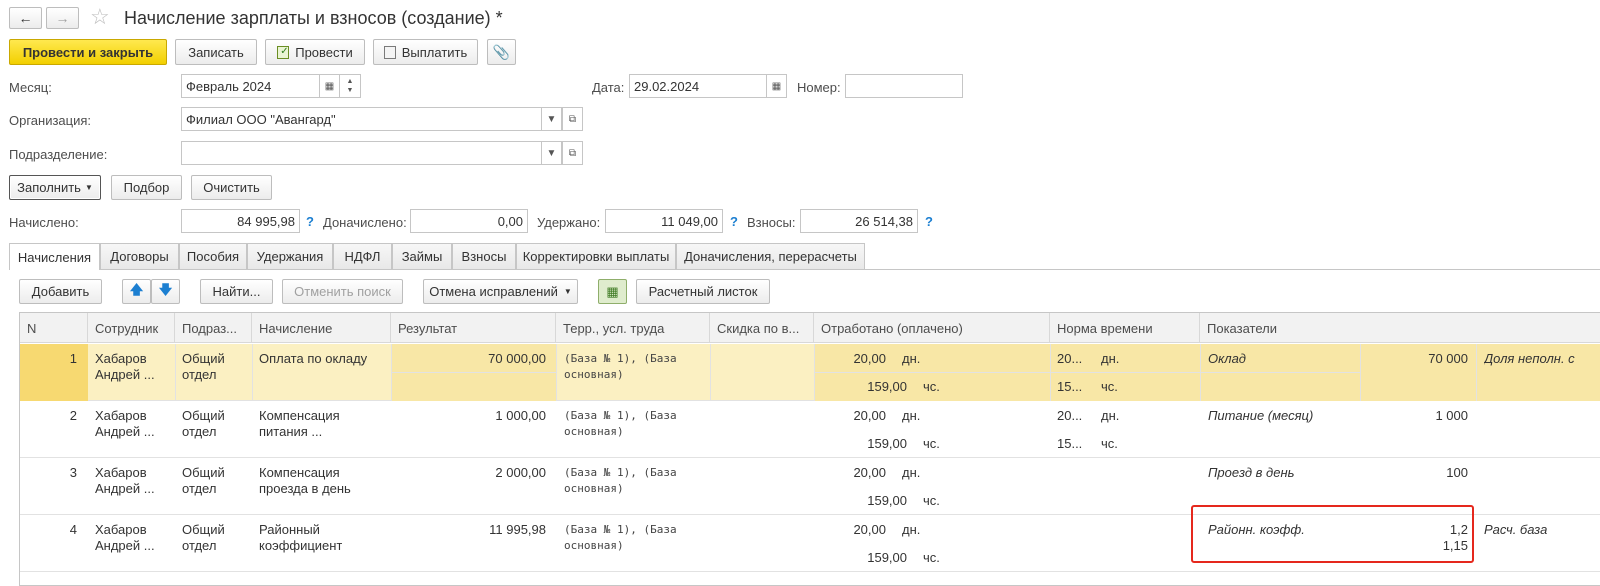 This screenshot has width=1600, height=586. I want to click on forward-button: →, so click(62, 18).